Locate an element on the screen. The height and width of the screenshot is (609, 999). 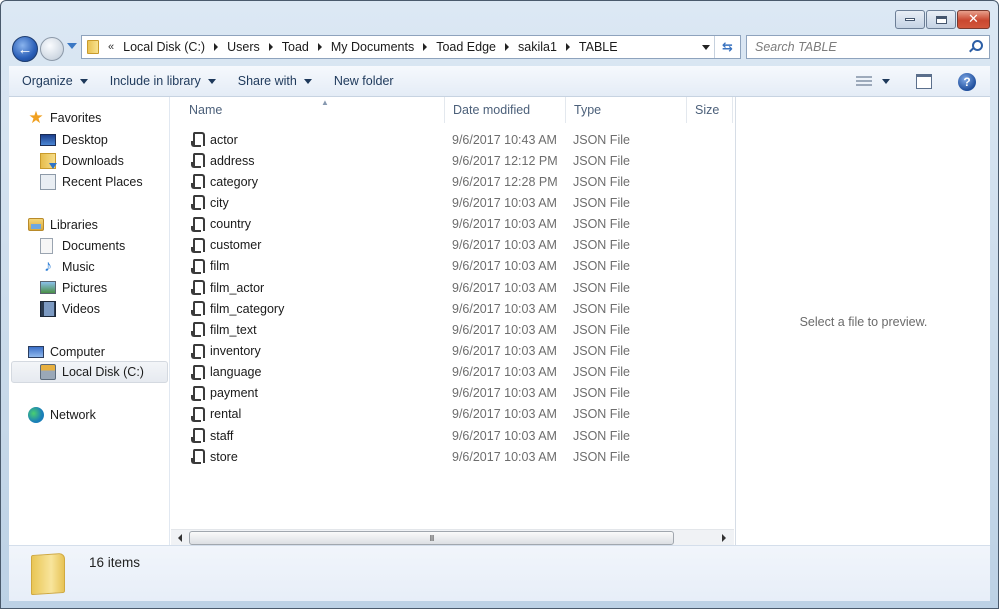
view-options-dropdown is located at coordinates (886, 81).